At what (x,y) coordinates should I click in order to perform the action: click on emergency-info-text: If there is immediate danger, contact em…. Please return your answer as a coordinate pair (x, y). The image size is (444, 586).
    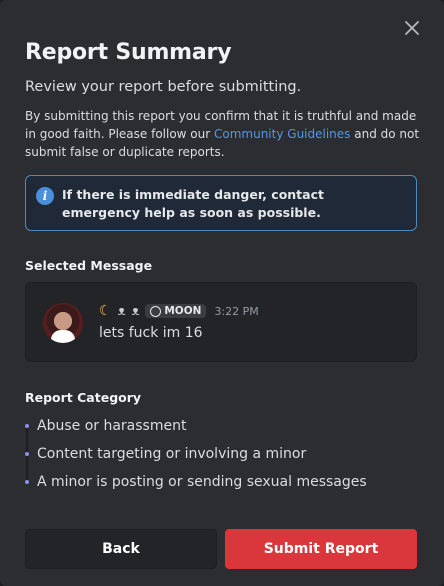
    Looking at the image, I should click on (193, 203).